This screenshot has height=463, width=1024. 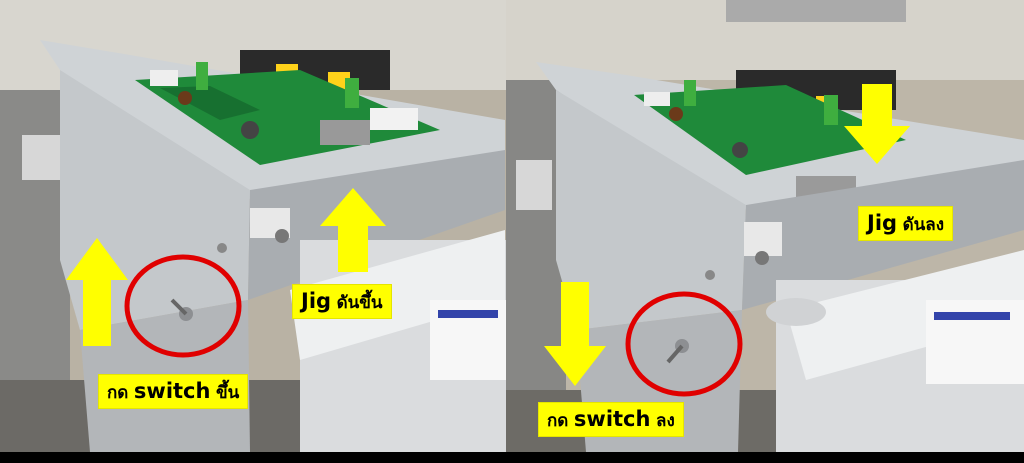 I want to click on bottom-border, so click(x=512, y=457).